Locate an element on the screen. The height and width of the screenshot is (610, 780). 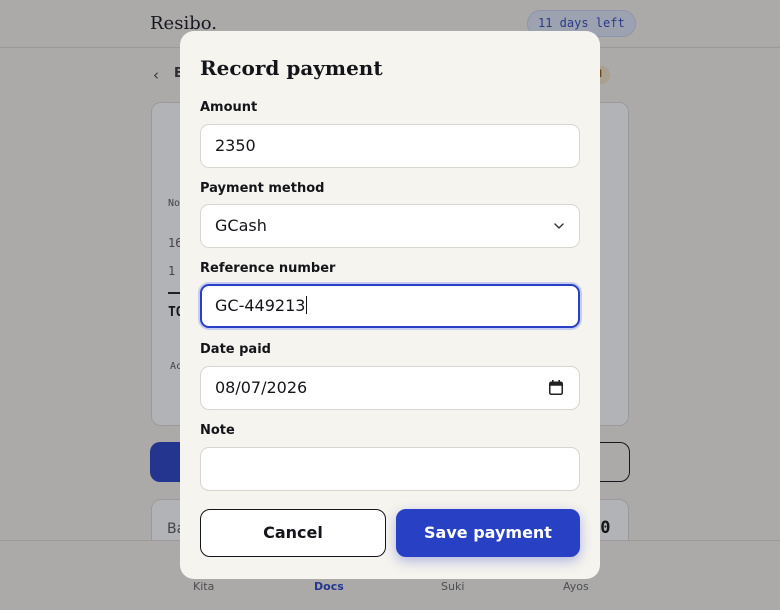
text-caret is located at coordinates (307, 305).